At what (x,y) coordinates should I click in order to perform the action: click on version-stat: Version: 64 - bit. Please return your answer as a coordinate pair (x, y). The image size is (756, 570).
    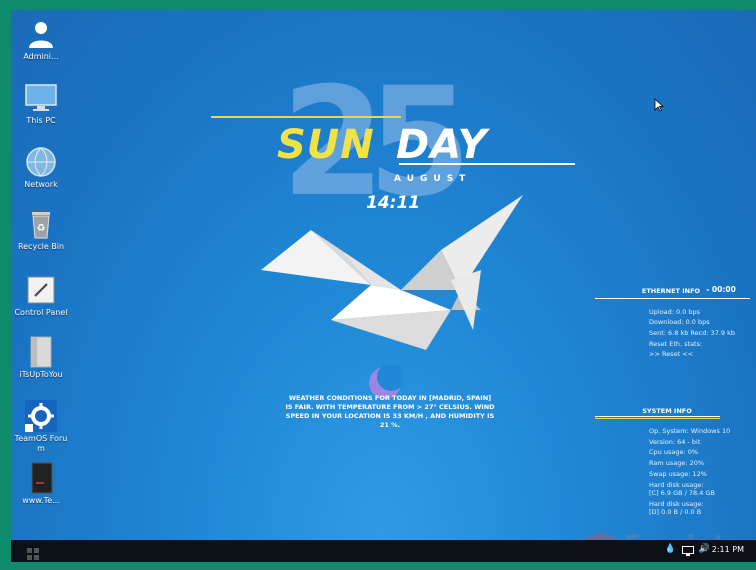
    Looking at the image, I should click on (675, 442).